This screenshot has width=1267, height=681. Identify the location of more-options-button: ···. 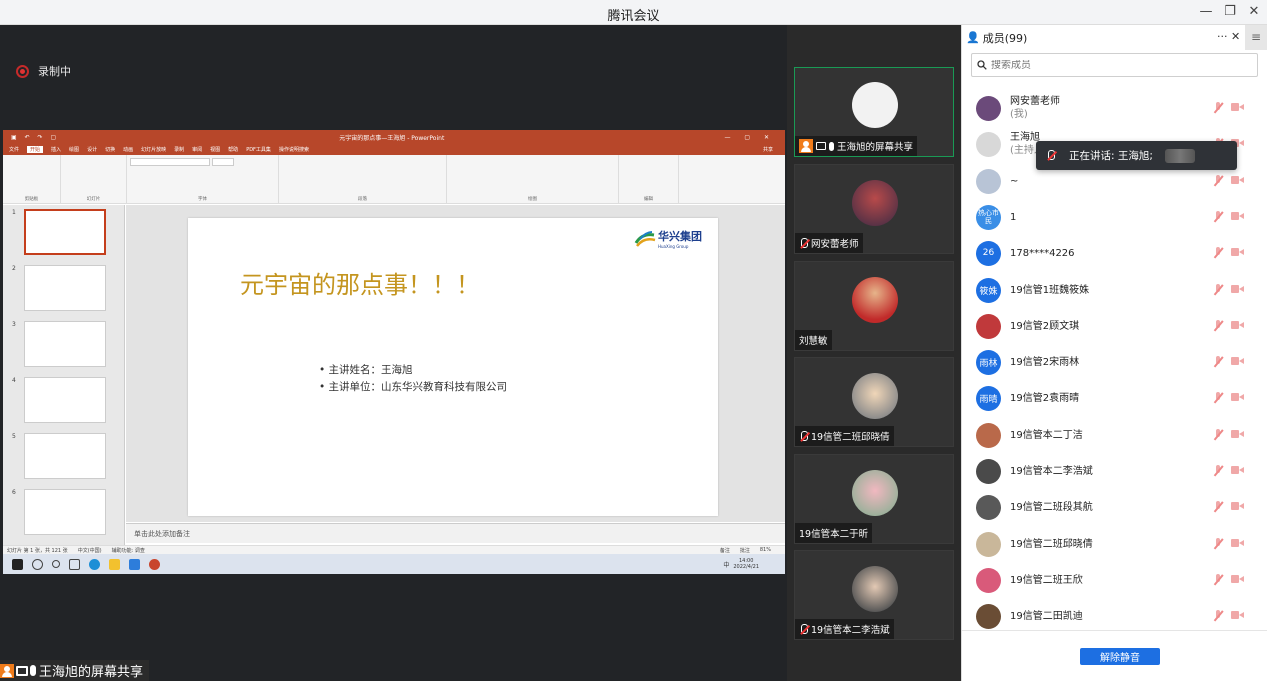
(1222, 36).